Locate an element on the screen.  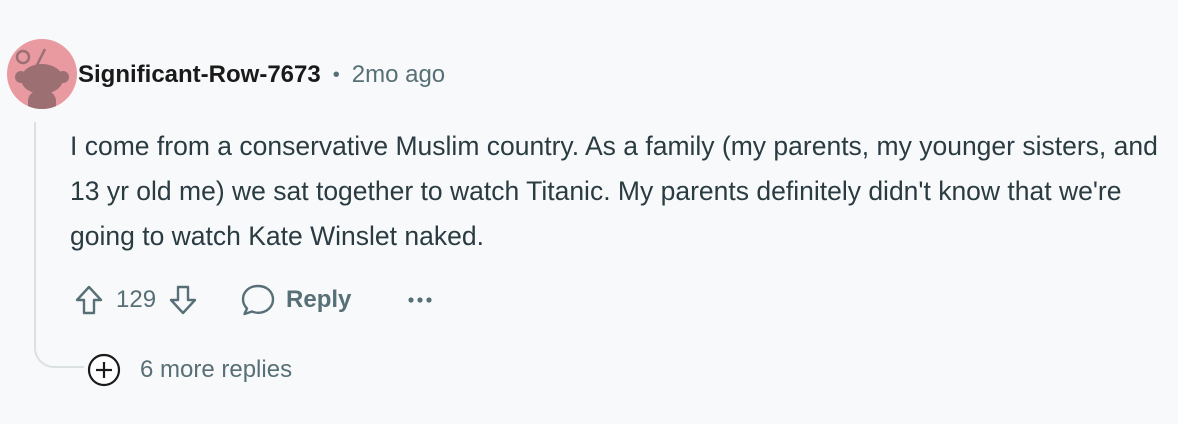
reddit-snoo-avatar-icon is located at coordinates (42, 78).